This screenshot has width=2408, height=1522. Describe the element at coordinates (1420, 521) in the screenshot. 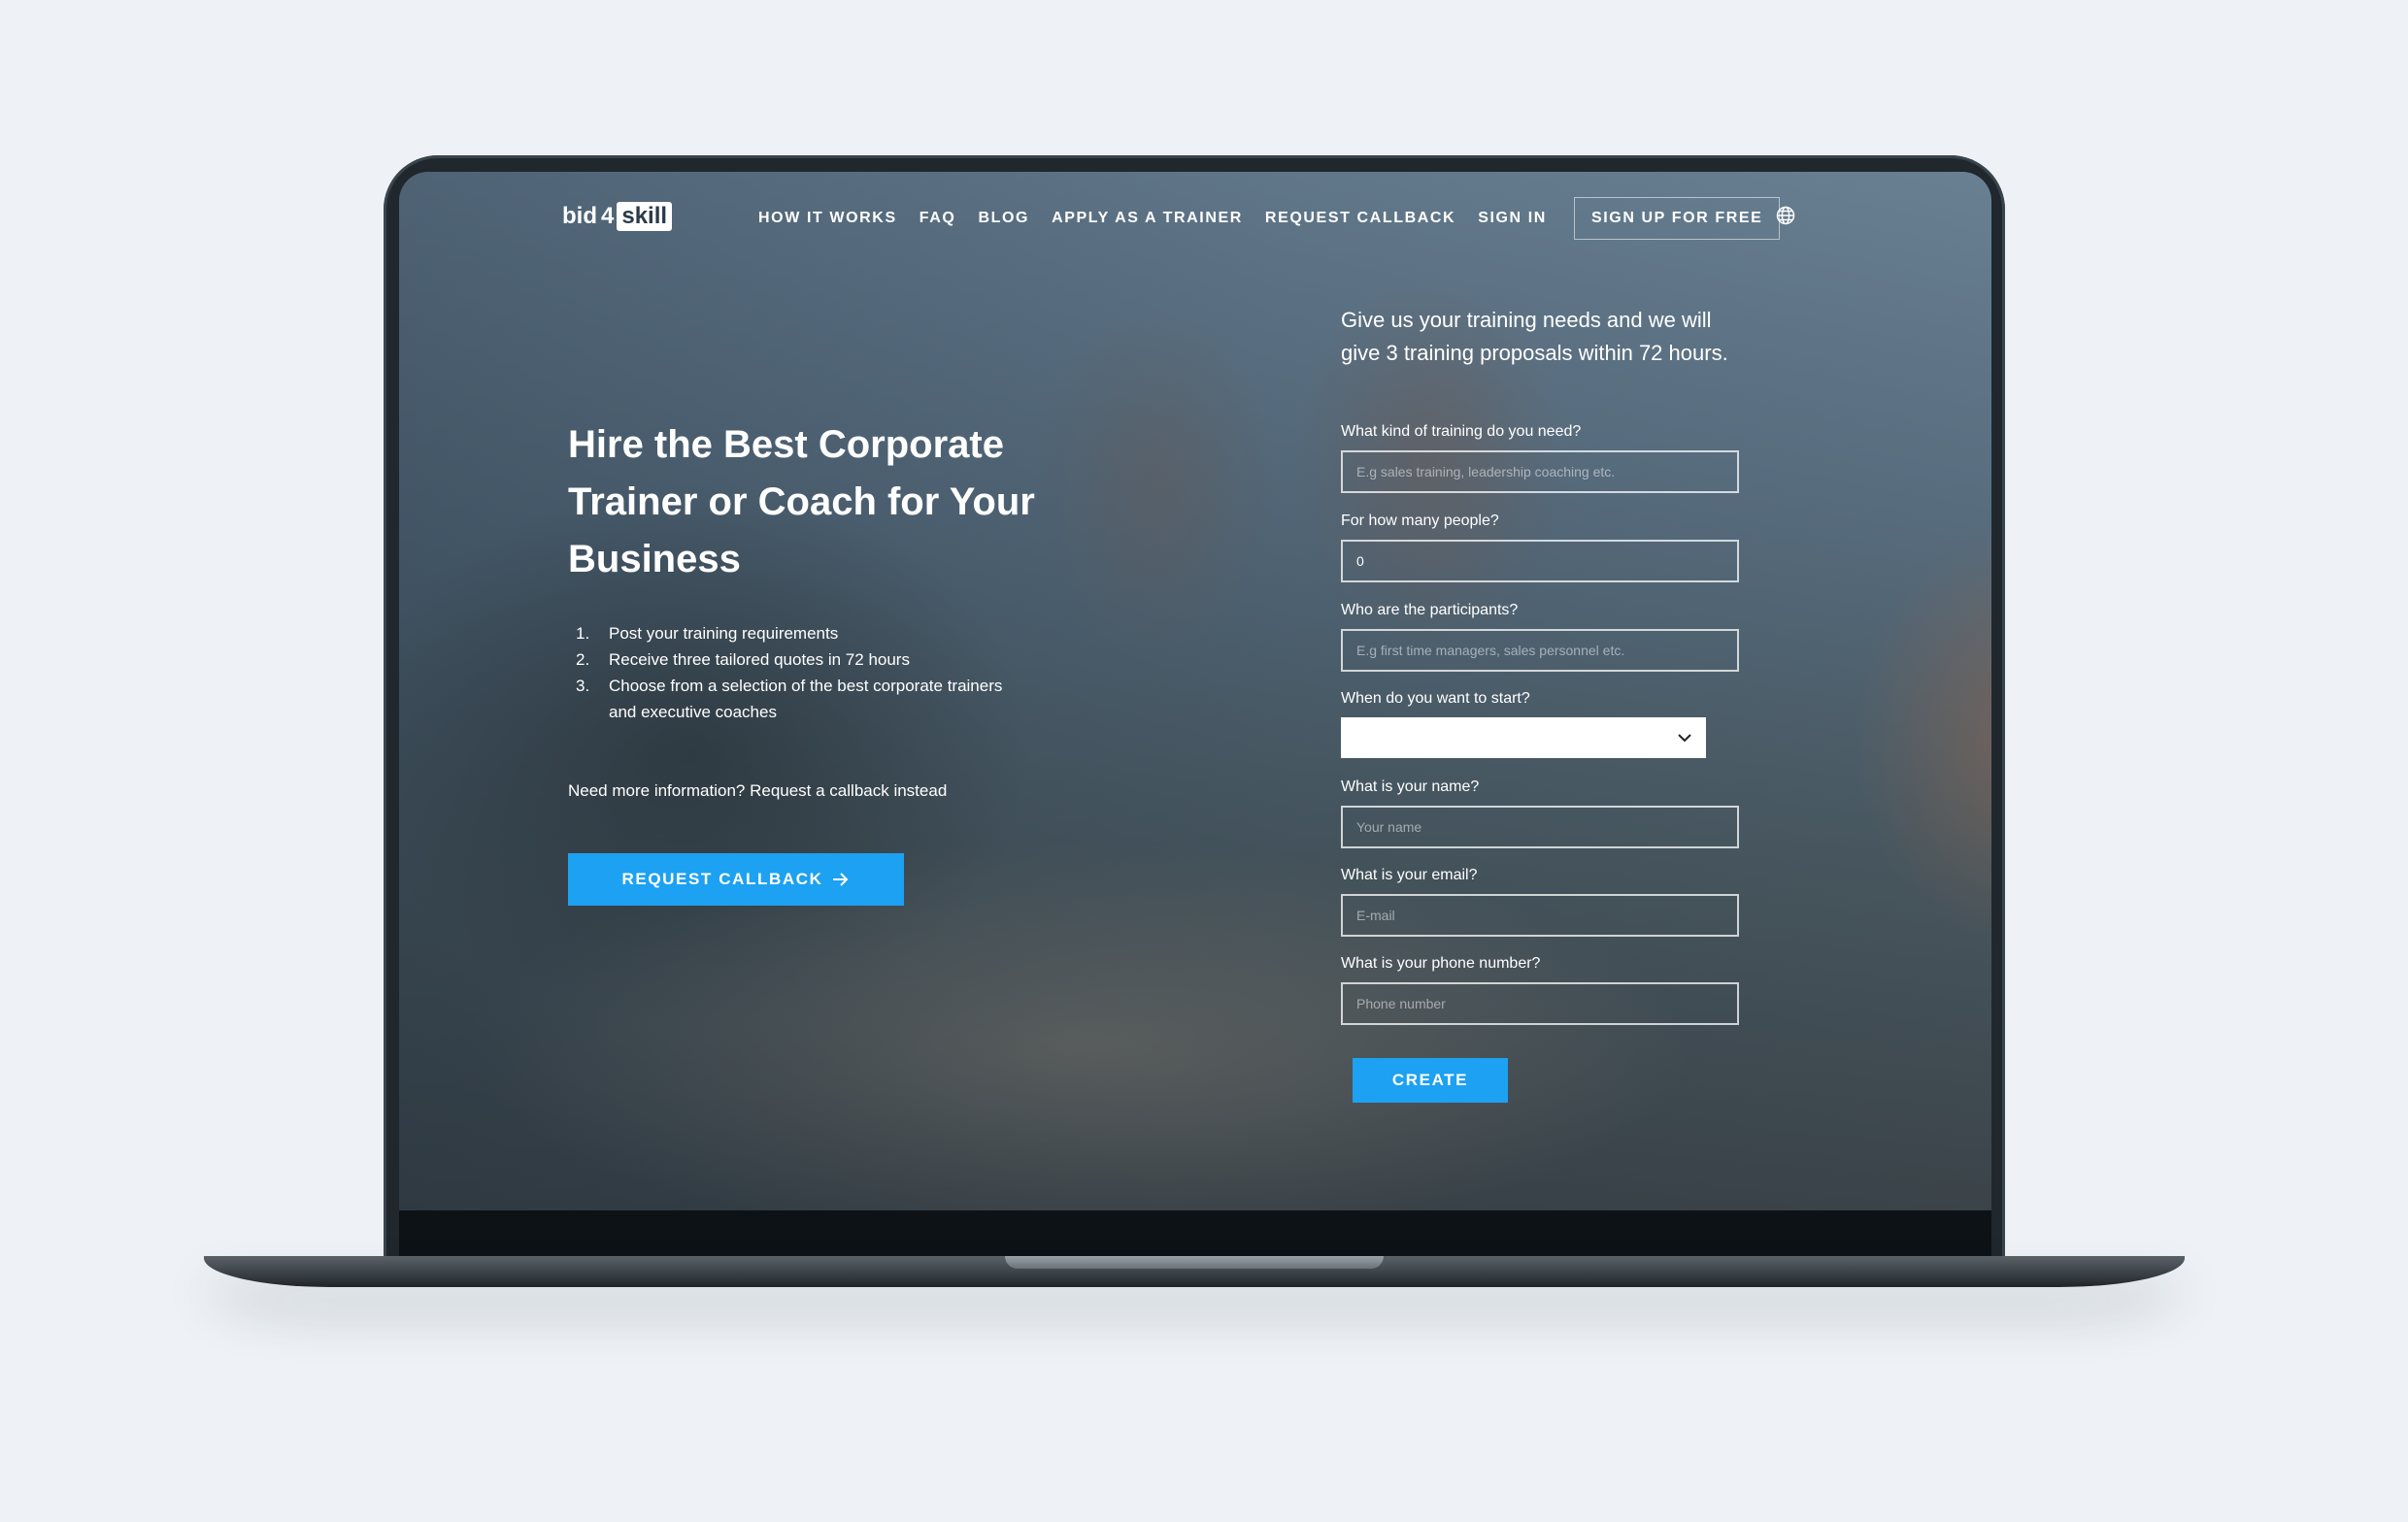

I see `people-label: For how many people?` at that location.